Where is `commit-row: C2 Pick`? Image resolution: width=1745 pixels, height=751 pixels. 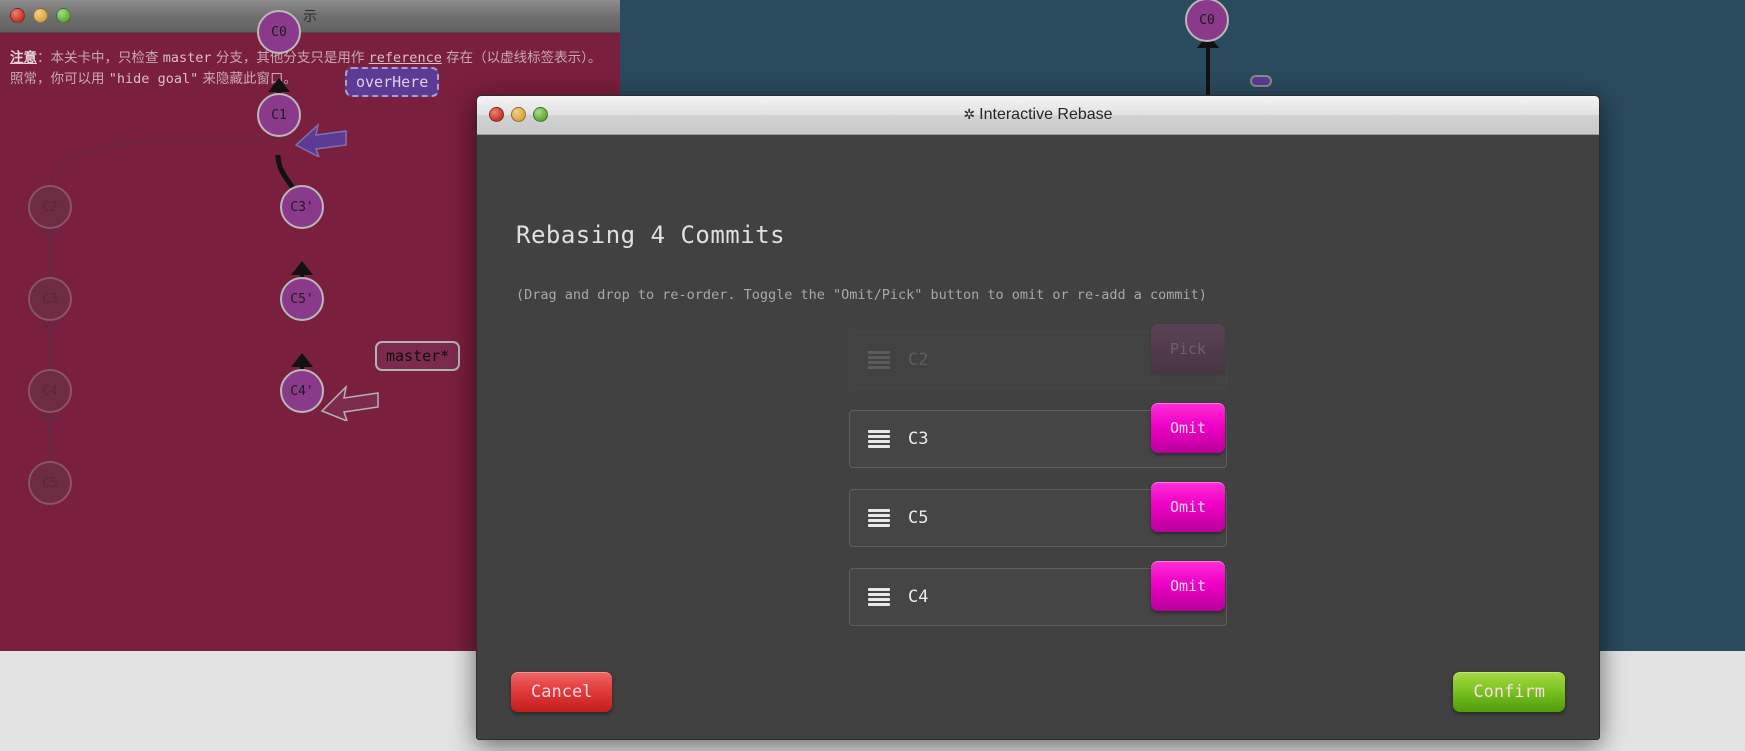 commit-row: C2 Pick is located at coordinates (1038, 356).